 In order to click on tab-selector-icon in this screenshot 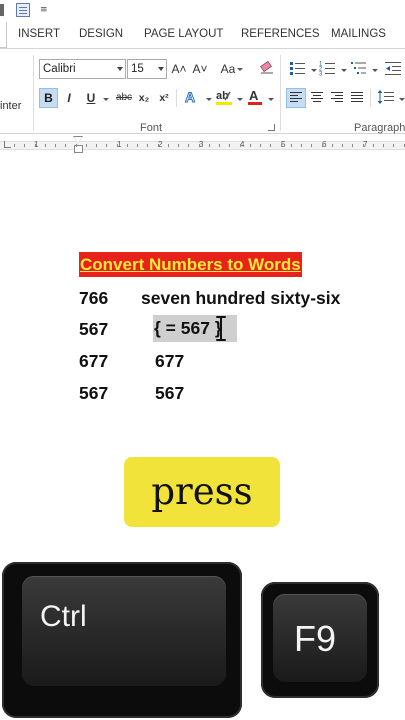, I will do `click(7, 144)`.